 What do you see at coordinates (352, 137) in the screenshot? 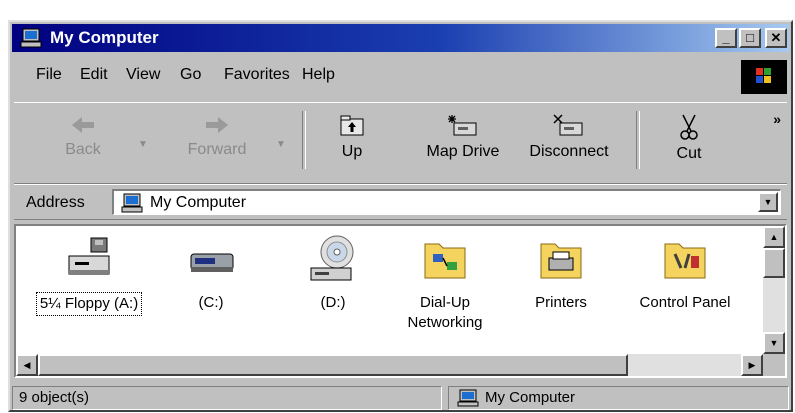
I see `up-button: Up` at bounding box center [352, 137].